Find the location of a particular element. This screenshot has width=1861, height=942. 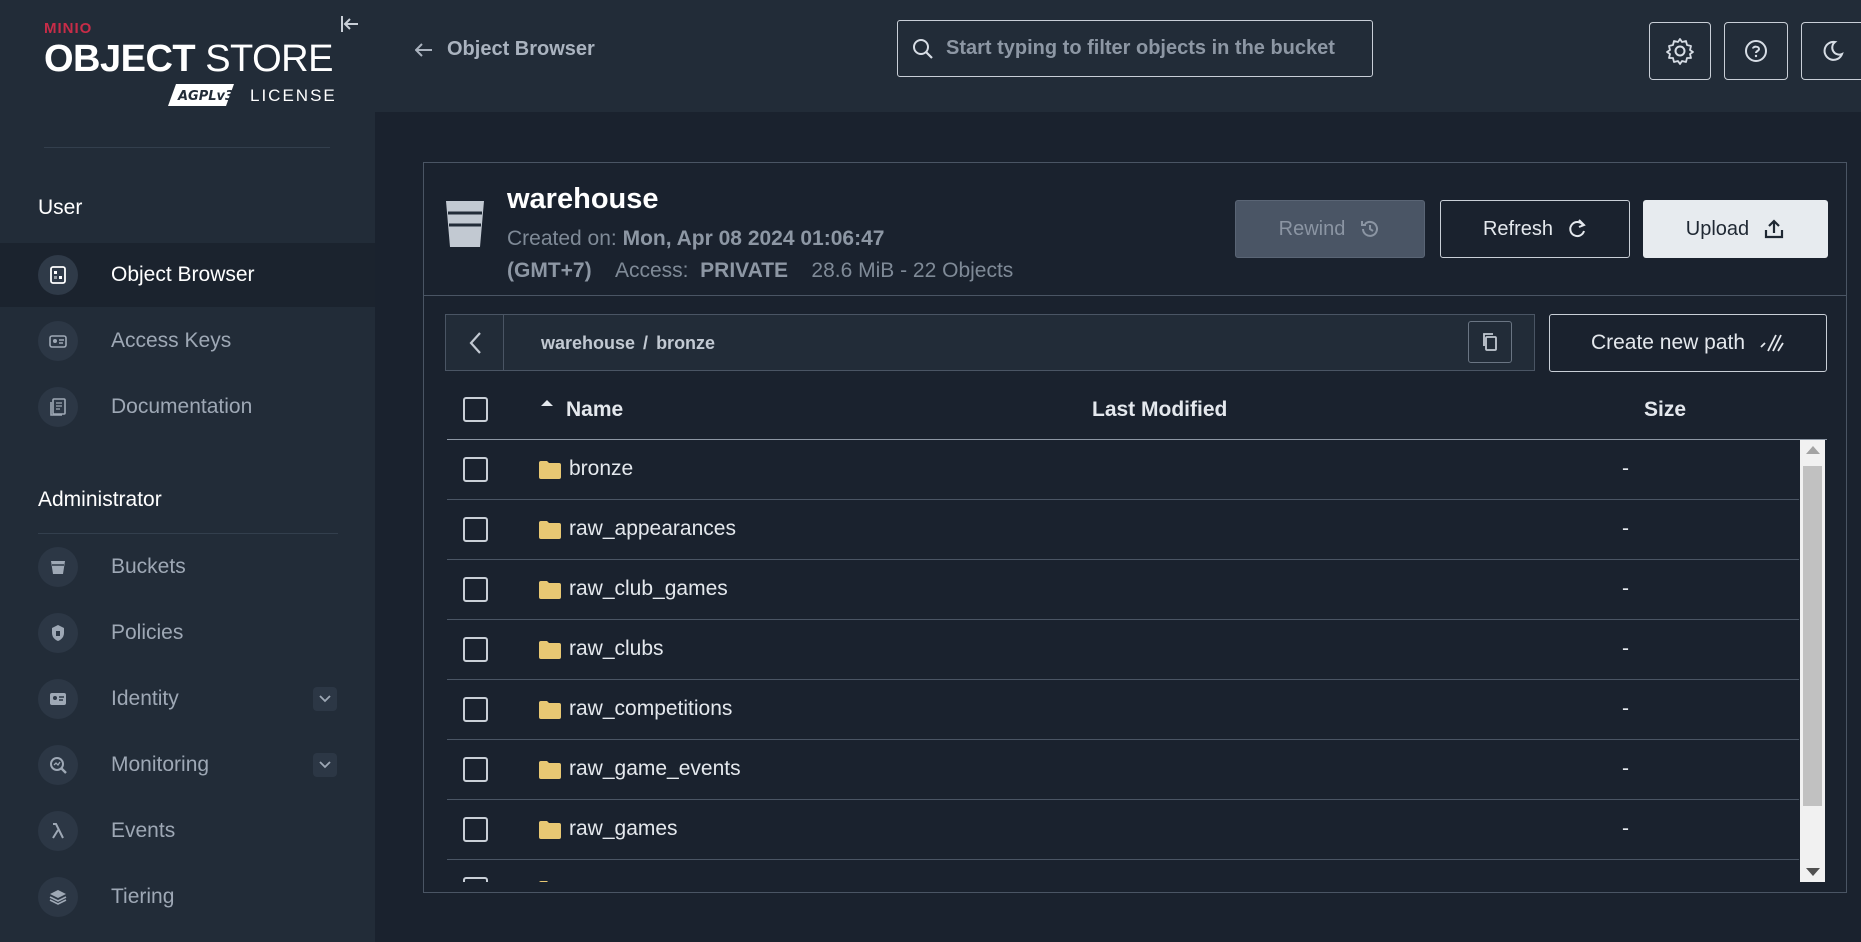

search-input is located at coordinates (1146, 48).